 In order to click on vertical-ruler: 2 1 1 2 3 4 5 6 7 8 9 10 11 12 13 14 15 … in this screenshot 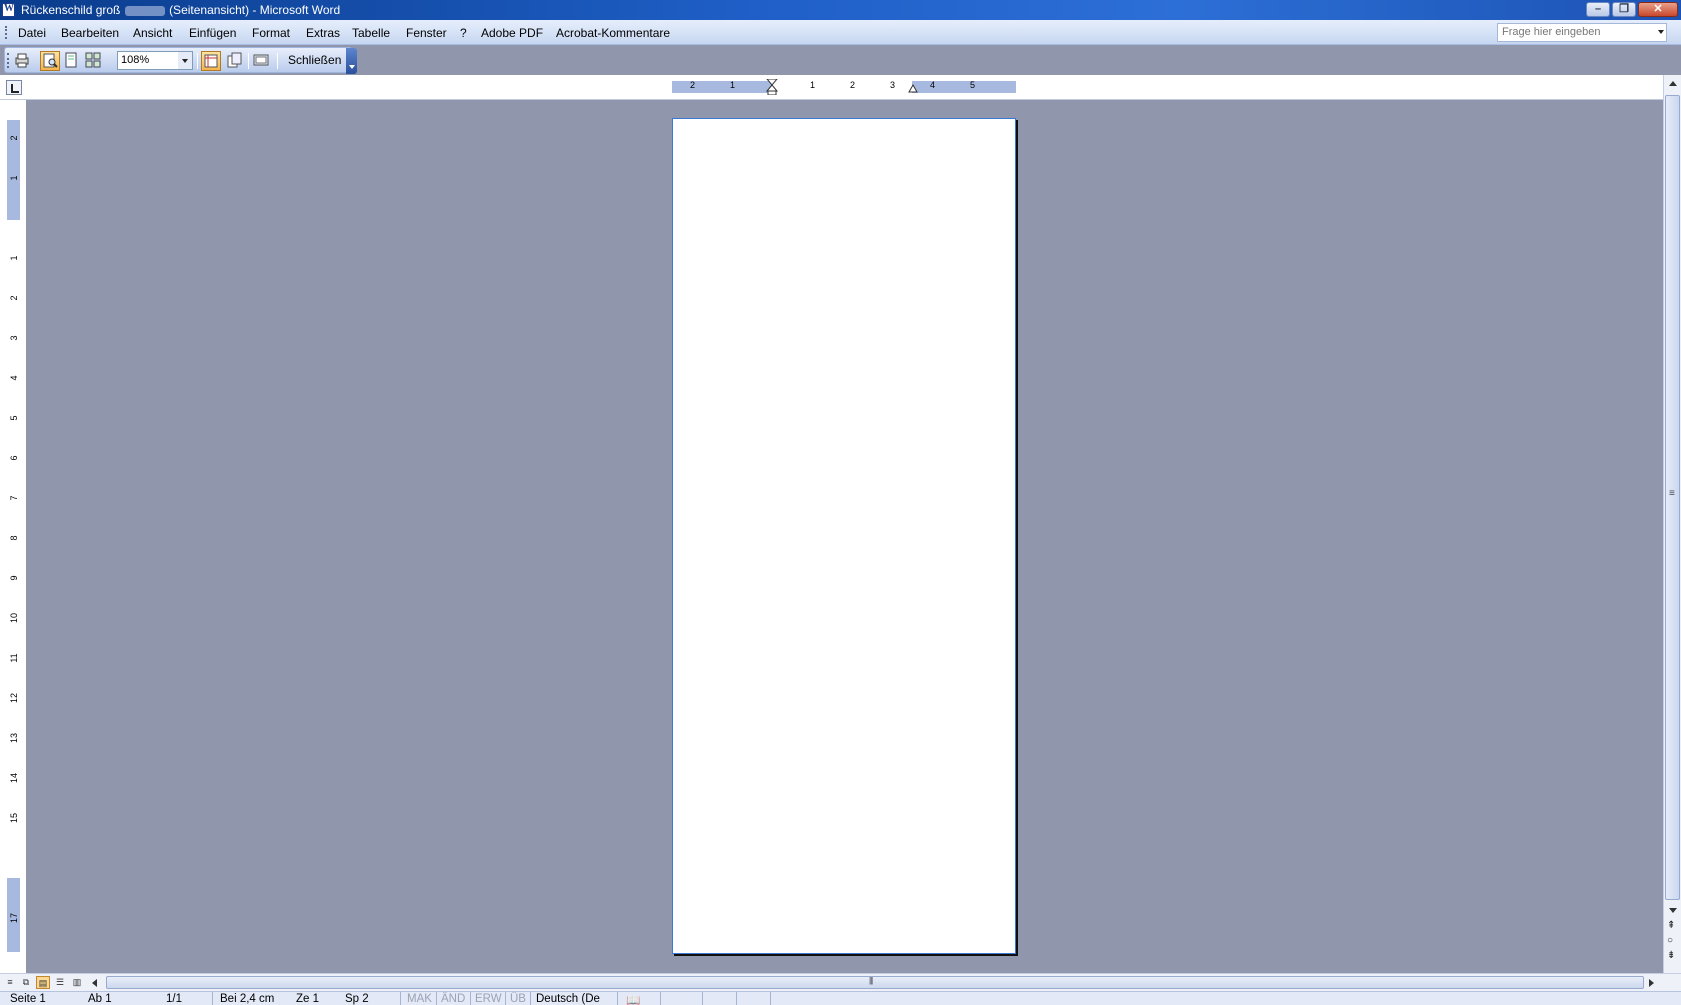, I will do `click(13, 536)`.